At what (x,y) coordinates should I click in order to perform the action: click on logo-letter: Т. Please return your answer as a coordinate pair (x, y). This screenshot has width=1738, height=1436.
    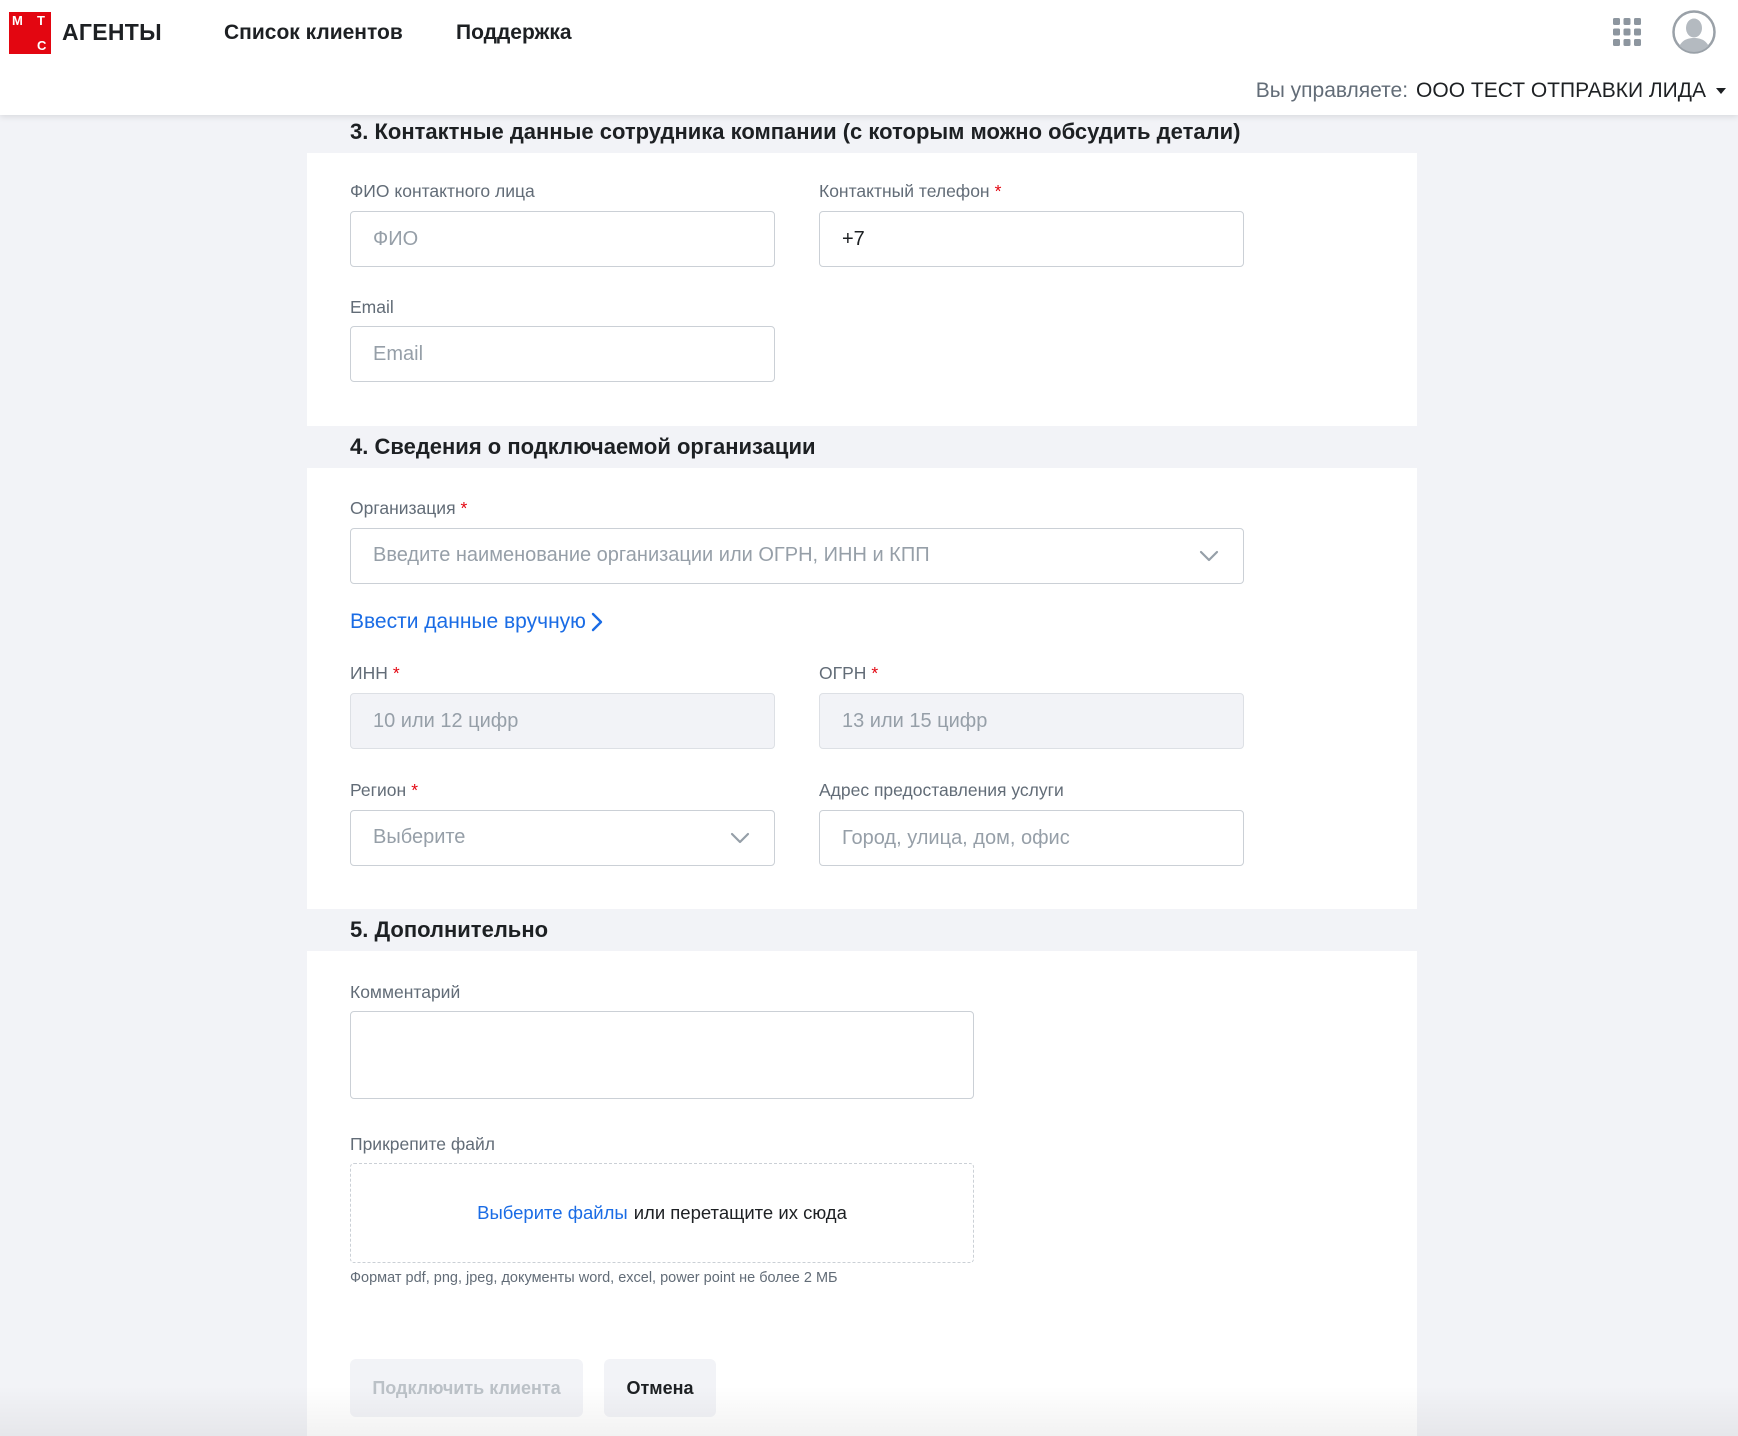
    Looking at the image, I should click on (41, 20).